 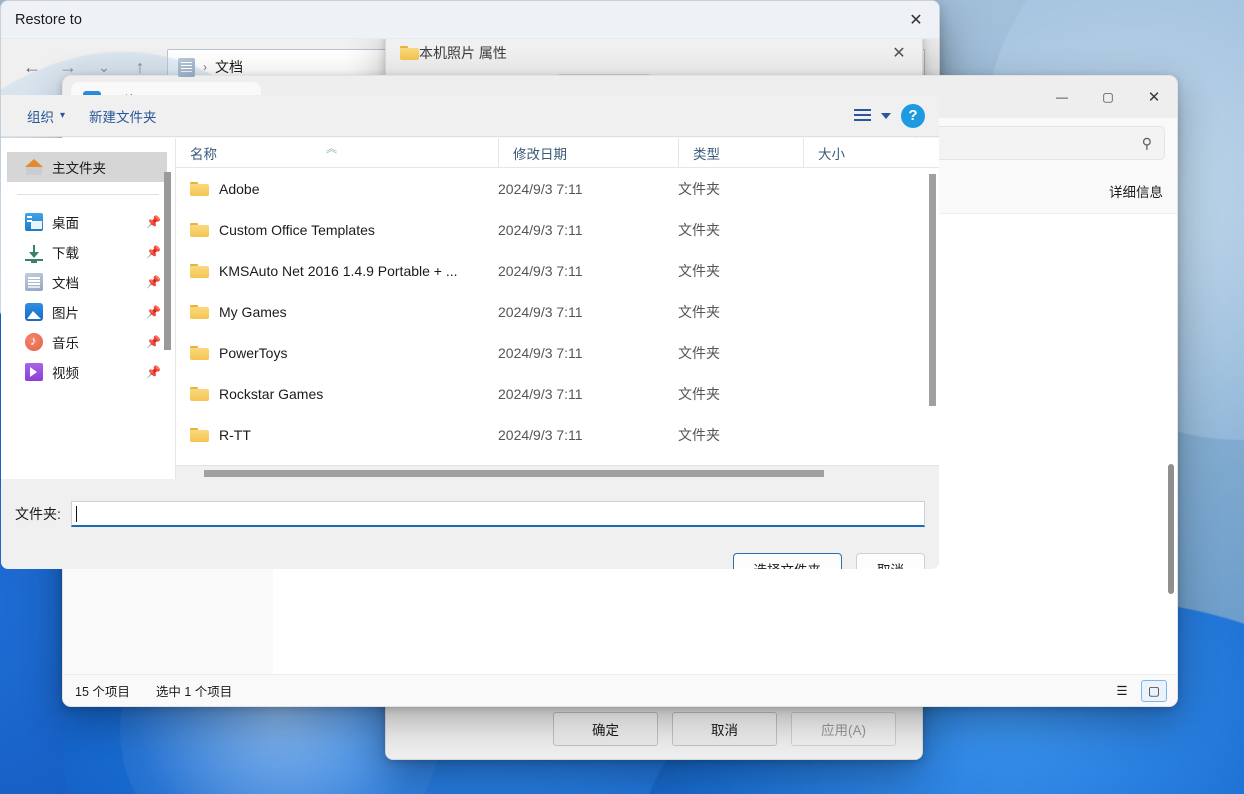 I want to click on organize-label: 组织, so click(x=40, y=117).